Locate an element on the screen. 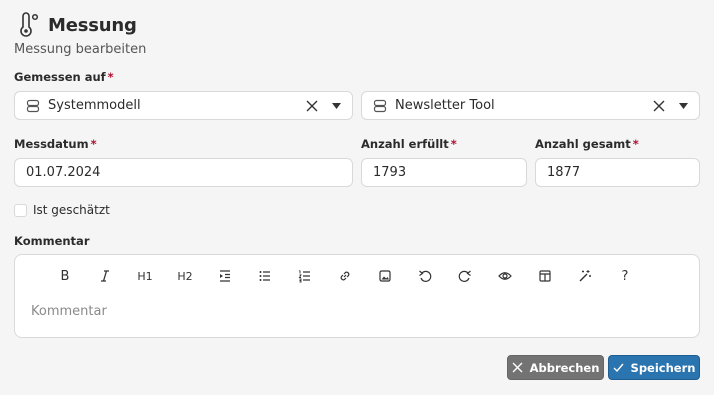 This screenshot has height=395, width=714. table-button is located at coordinates (545, 276).